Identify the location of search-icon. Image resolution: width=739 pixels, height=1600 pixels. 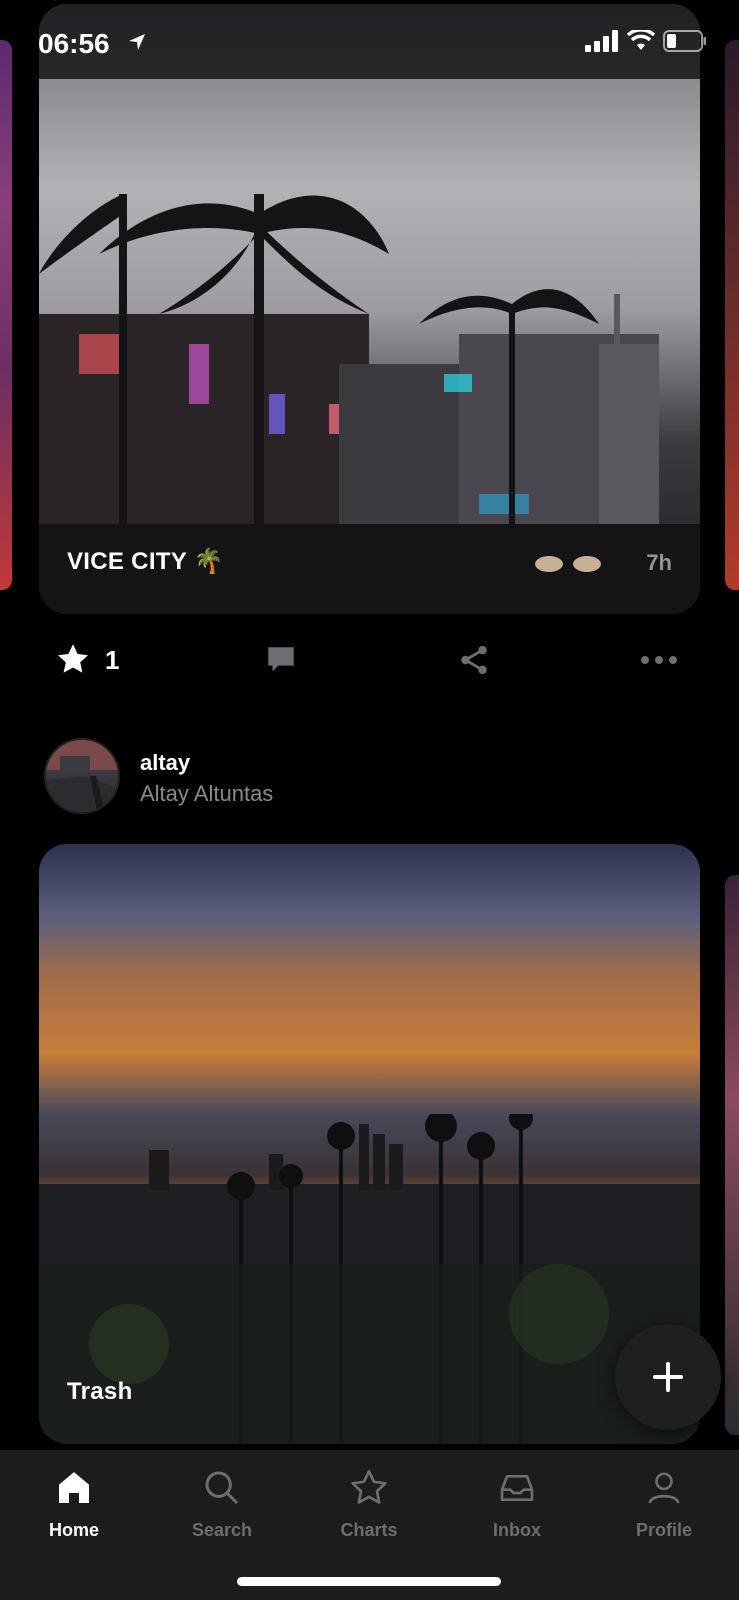
(222, 1488).